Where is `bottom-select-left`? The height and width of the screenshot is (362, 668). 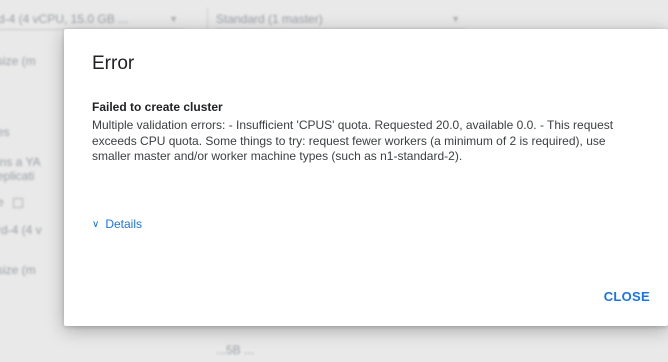 bottom-select-left is located at coordinates (32, 350).